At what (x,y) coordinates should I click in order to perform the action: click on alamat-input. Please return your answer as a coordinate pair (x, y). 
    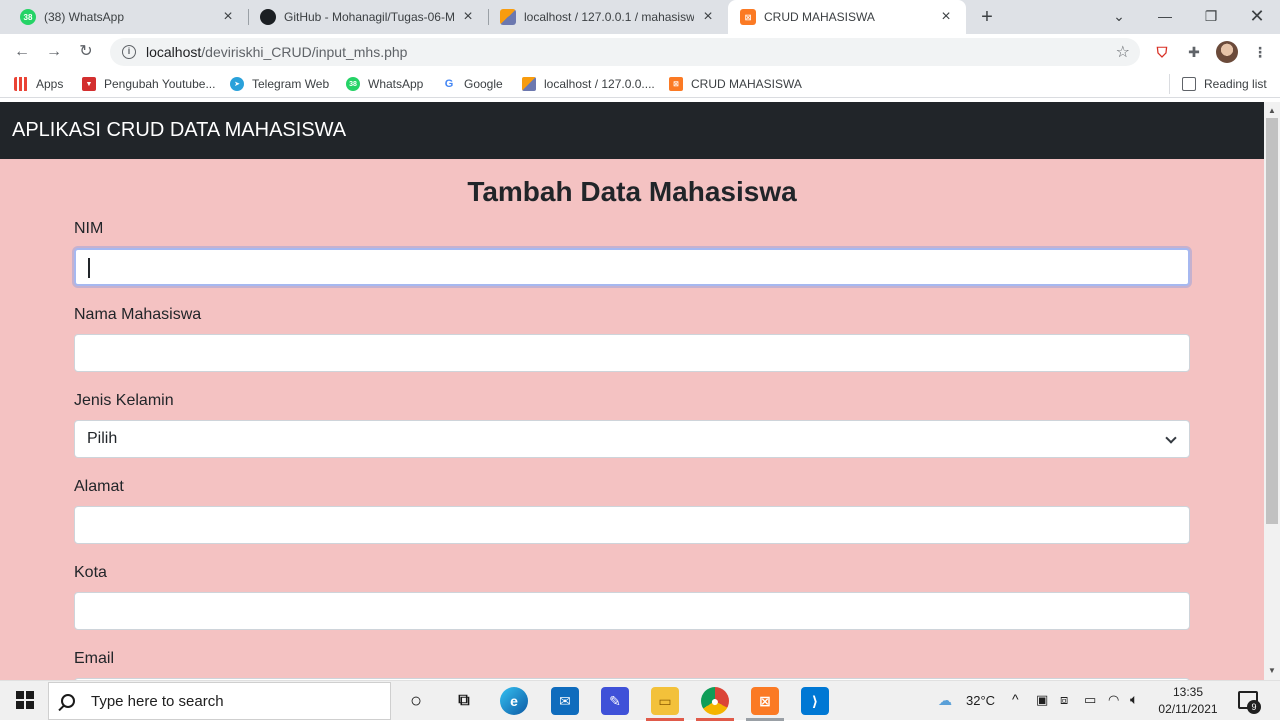
    Looking at the image, I should click on (632, 525).